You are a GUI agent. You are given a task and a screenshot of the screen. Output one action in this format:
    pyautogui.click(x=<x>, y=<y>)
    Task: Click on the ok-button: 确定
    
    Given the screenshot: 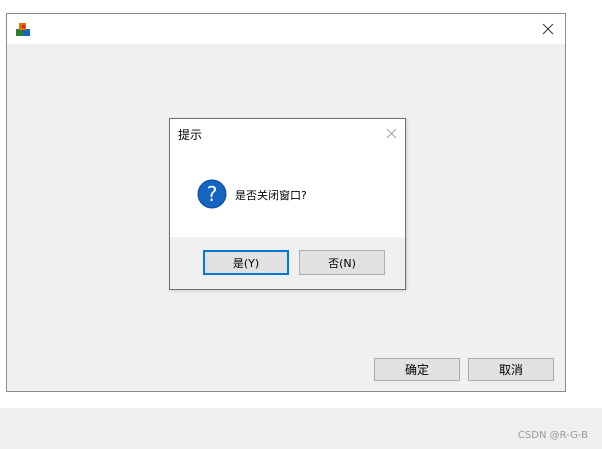 What is the action you would take?
    pyautogui.click(x=417, y=369)
    